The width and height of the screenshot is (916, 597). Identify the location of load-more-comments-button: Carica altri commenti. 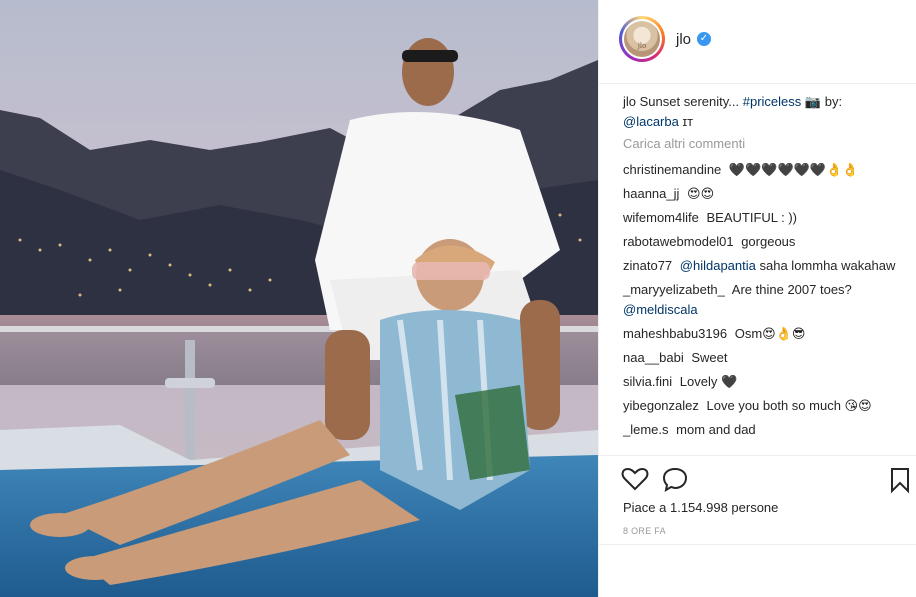
(684, 143).